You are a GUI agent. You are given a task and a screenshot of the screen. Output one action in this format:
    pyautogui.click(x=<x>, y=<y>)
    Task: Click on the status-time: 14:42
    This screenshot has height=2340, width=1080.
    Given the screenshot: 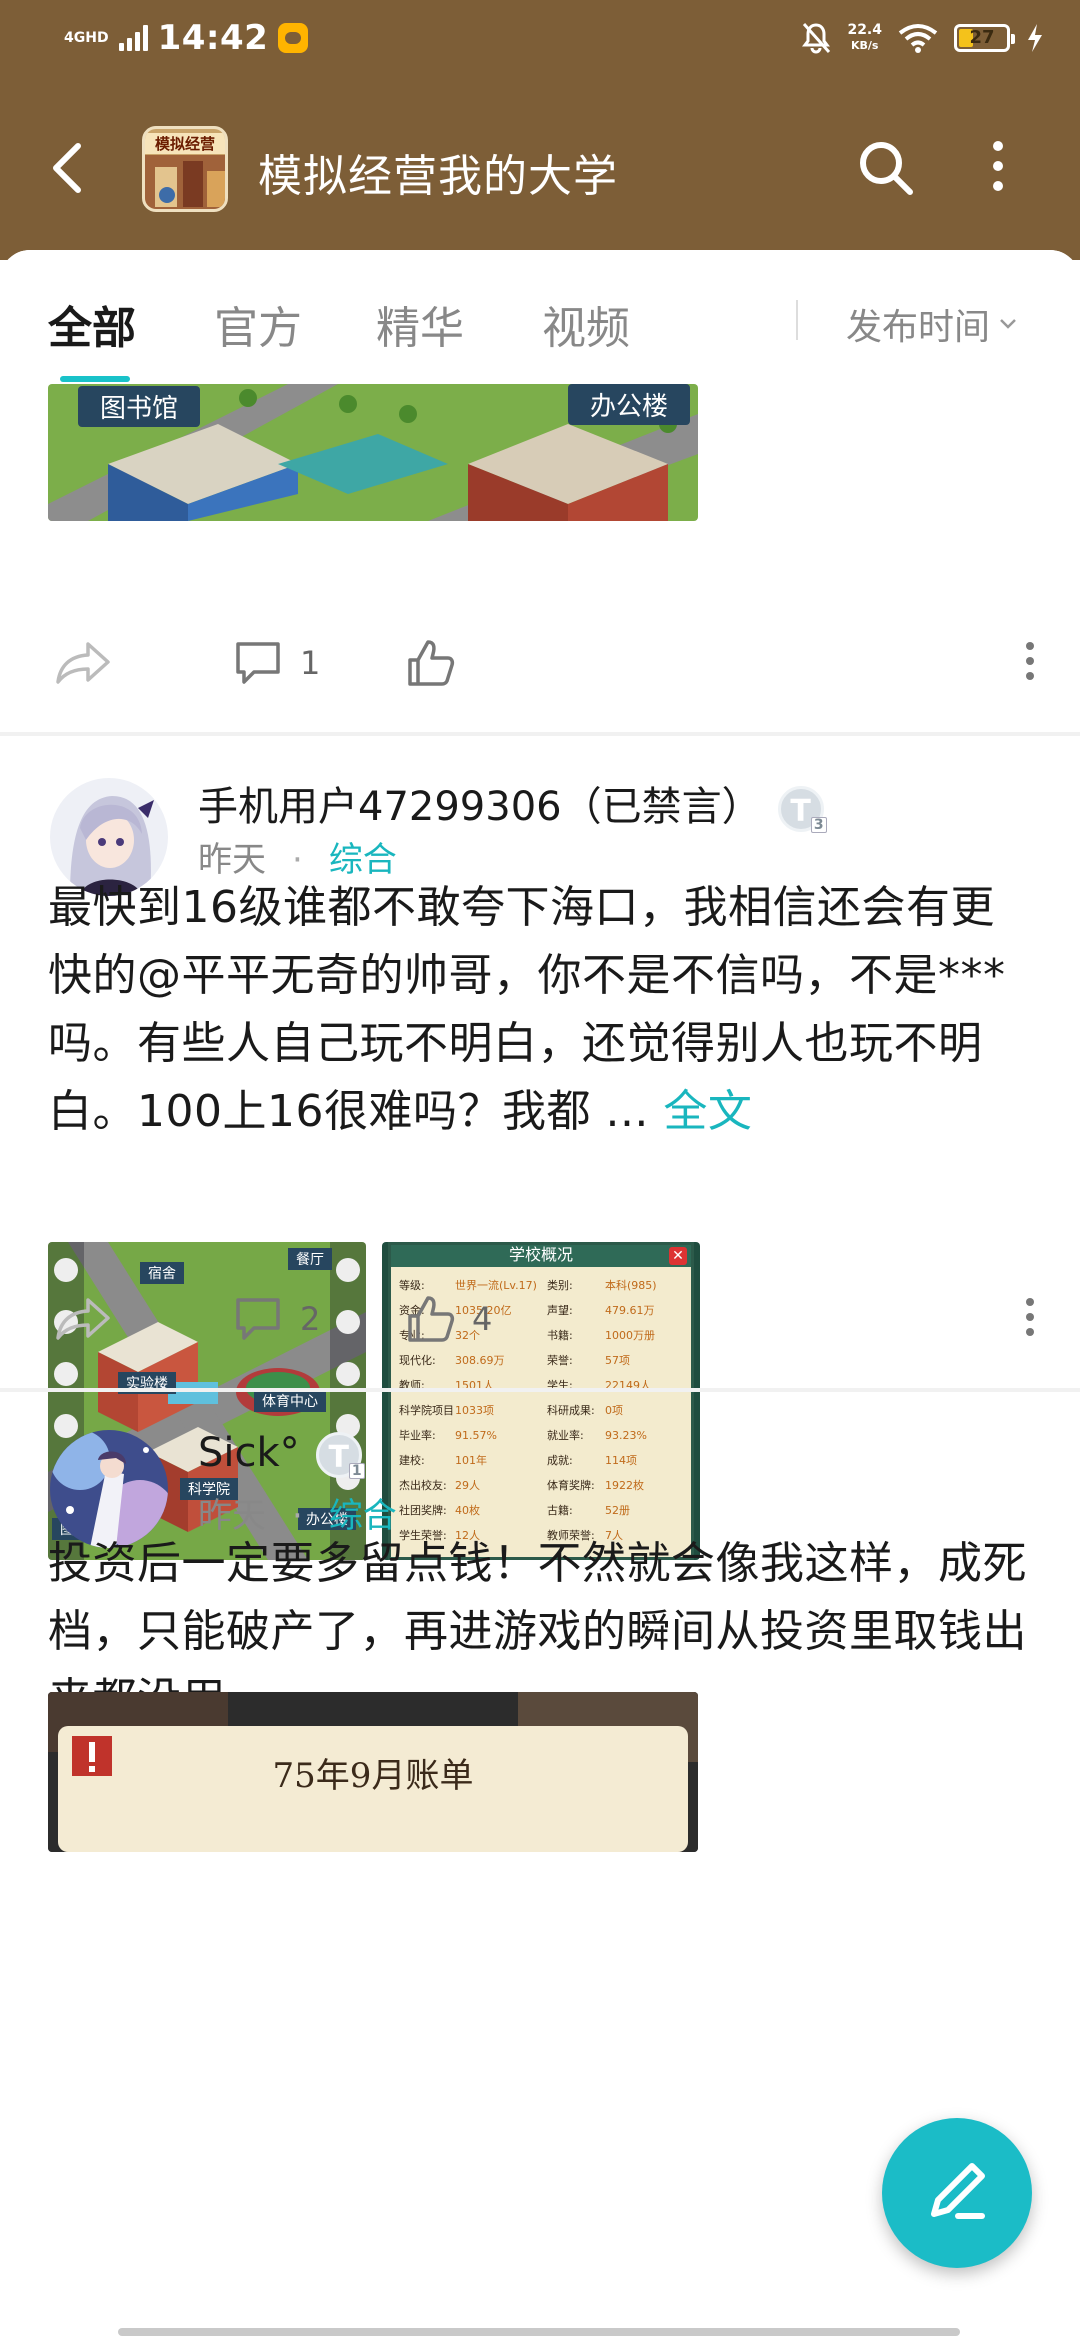 What is the action you would take?
    pyautogui.click(x=213, y=38)
    